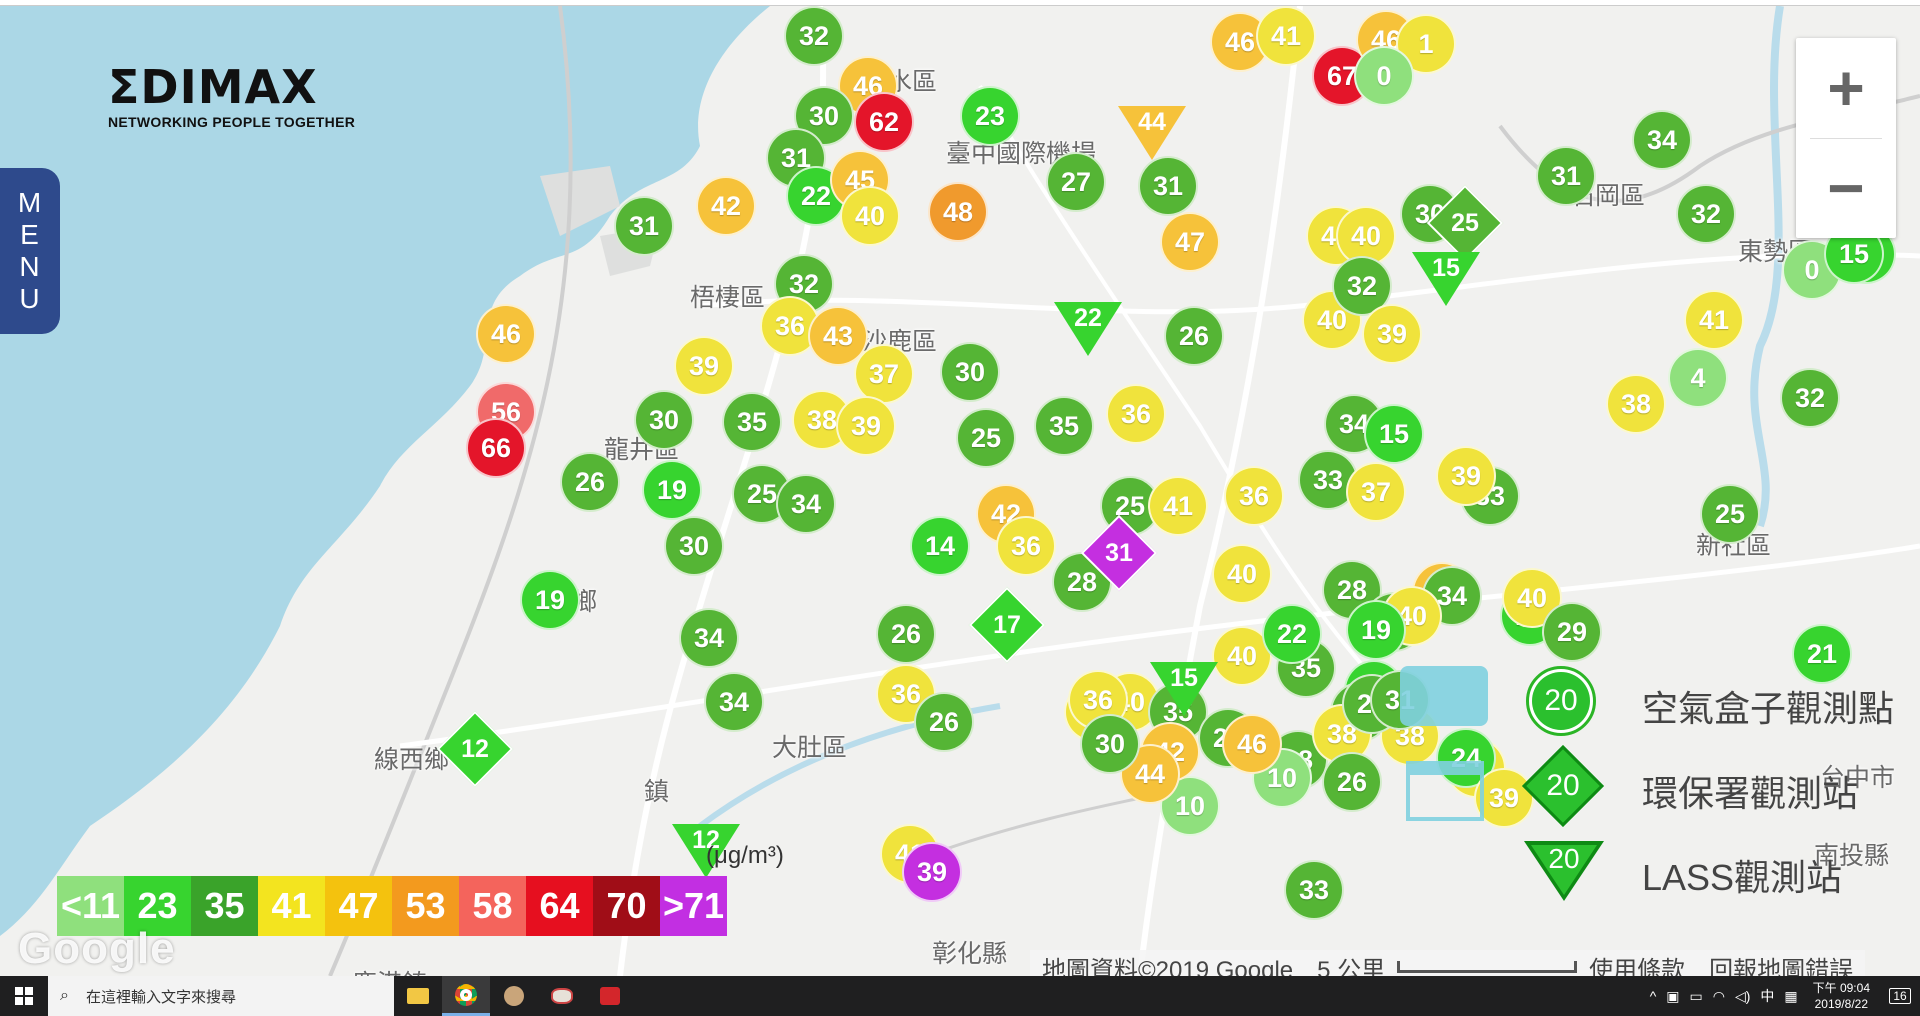  Describe the element at coordinates (1636, 404) in the screenshot. I see `pm25-marker: 38` at that location.